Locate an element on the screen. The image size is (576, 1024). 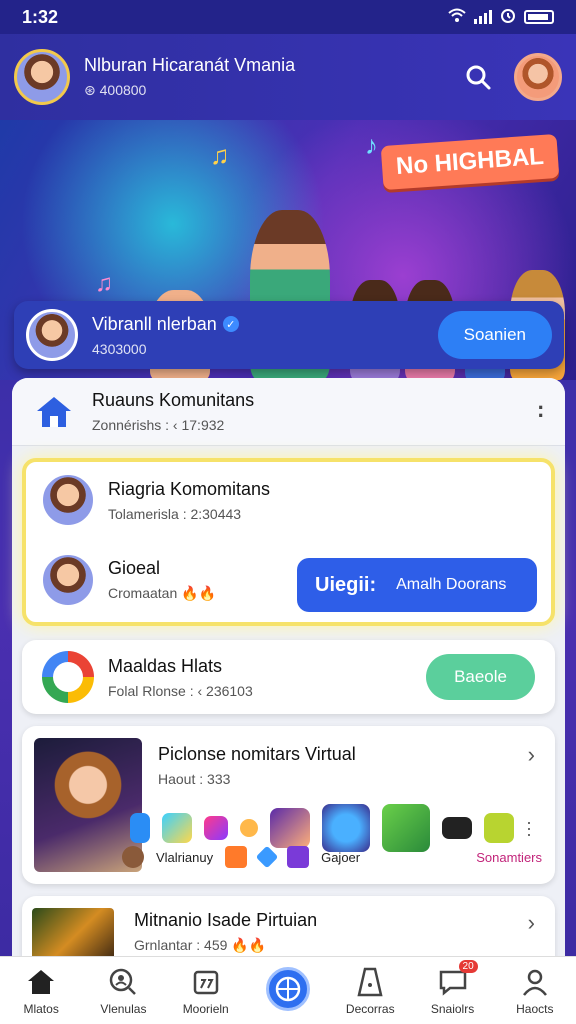
join-button-sublabel: Amalh Doorans is located at coordinates (451, 584).